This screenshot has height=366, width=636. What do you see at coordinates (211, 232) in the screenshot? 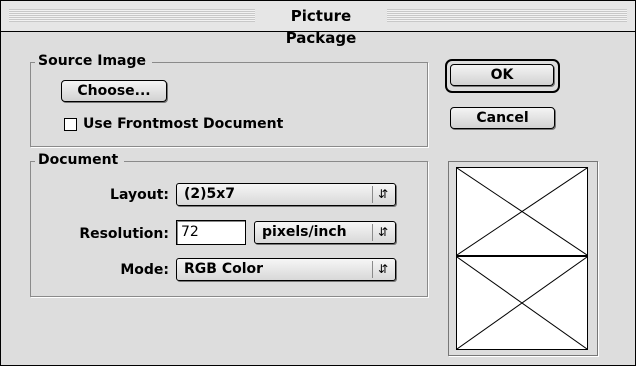
I see `resolution-input: 72` at bounding box center [211, 232].